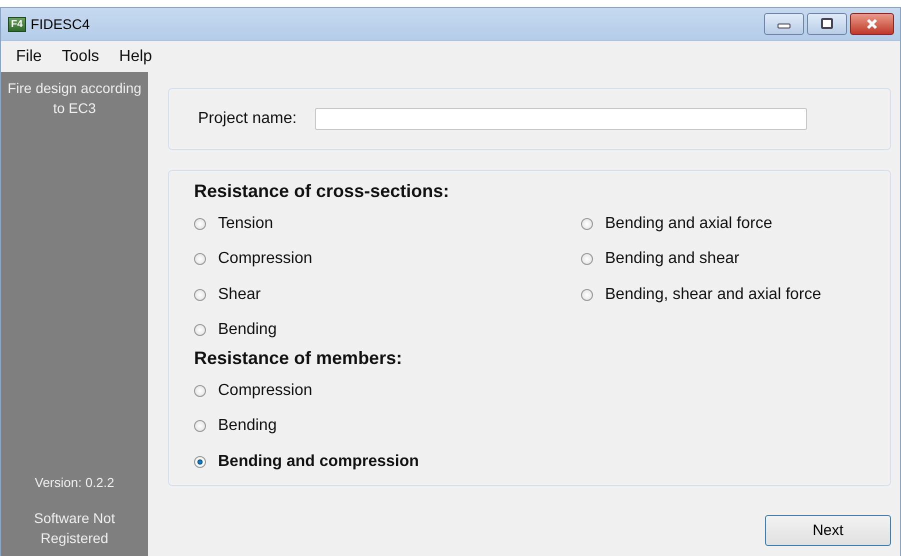  Describe the element at coordinates (387, 462) in the screenshot. I see `radio-option: Bending and compression` at that location.